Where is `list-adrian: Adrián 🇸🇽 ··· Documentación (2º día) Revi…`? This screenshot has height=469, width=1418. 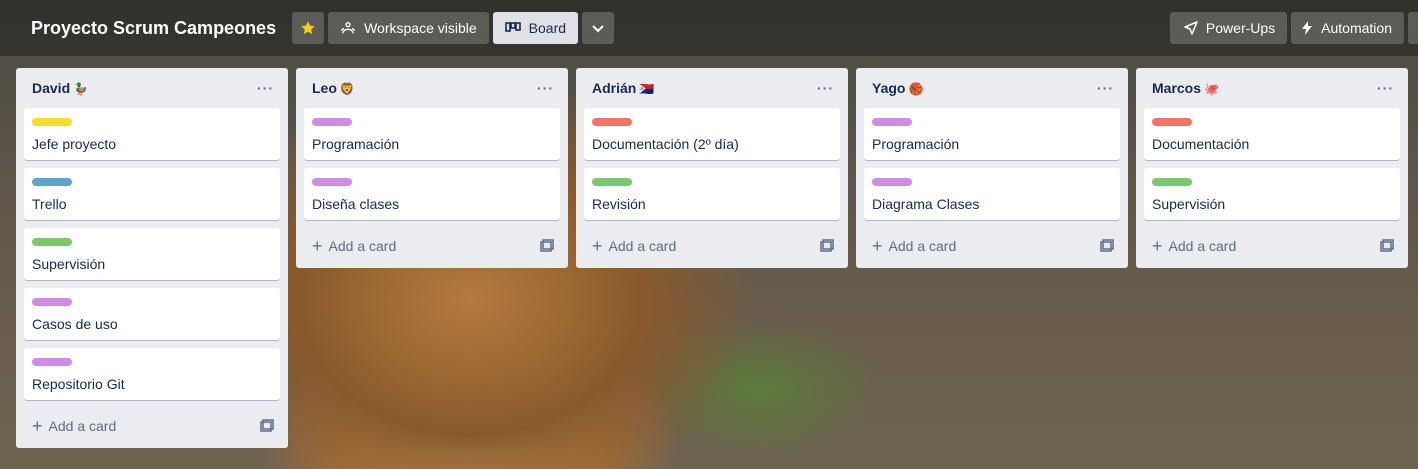 list-adrian: Adrián 🇸🇽 ··· Documentación (2º día) Revi… is located at coordinates (712, 168).